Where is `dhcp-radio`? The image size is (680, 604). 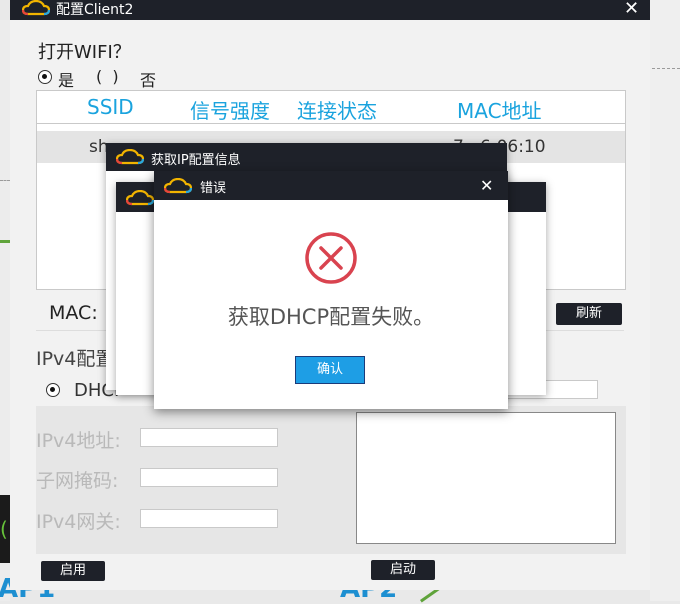 dhcp-radio is located at coordinates (53, 390).